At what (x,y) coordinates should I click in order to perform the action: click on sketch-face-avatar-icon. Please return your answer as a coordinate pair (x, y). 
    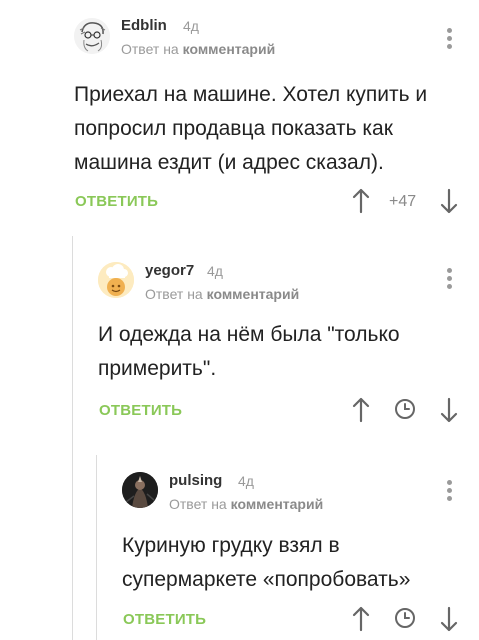
    Looking at the image, I should click on (92, 36).